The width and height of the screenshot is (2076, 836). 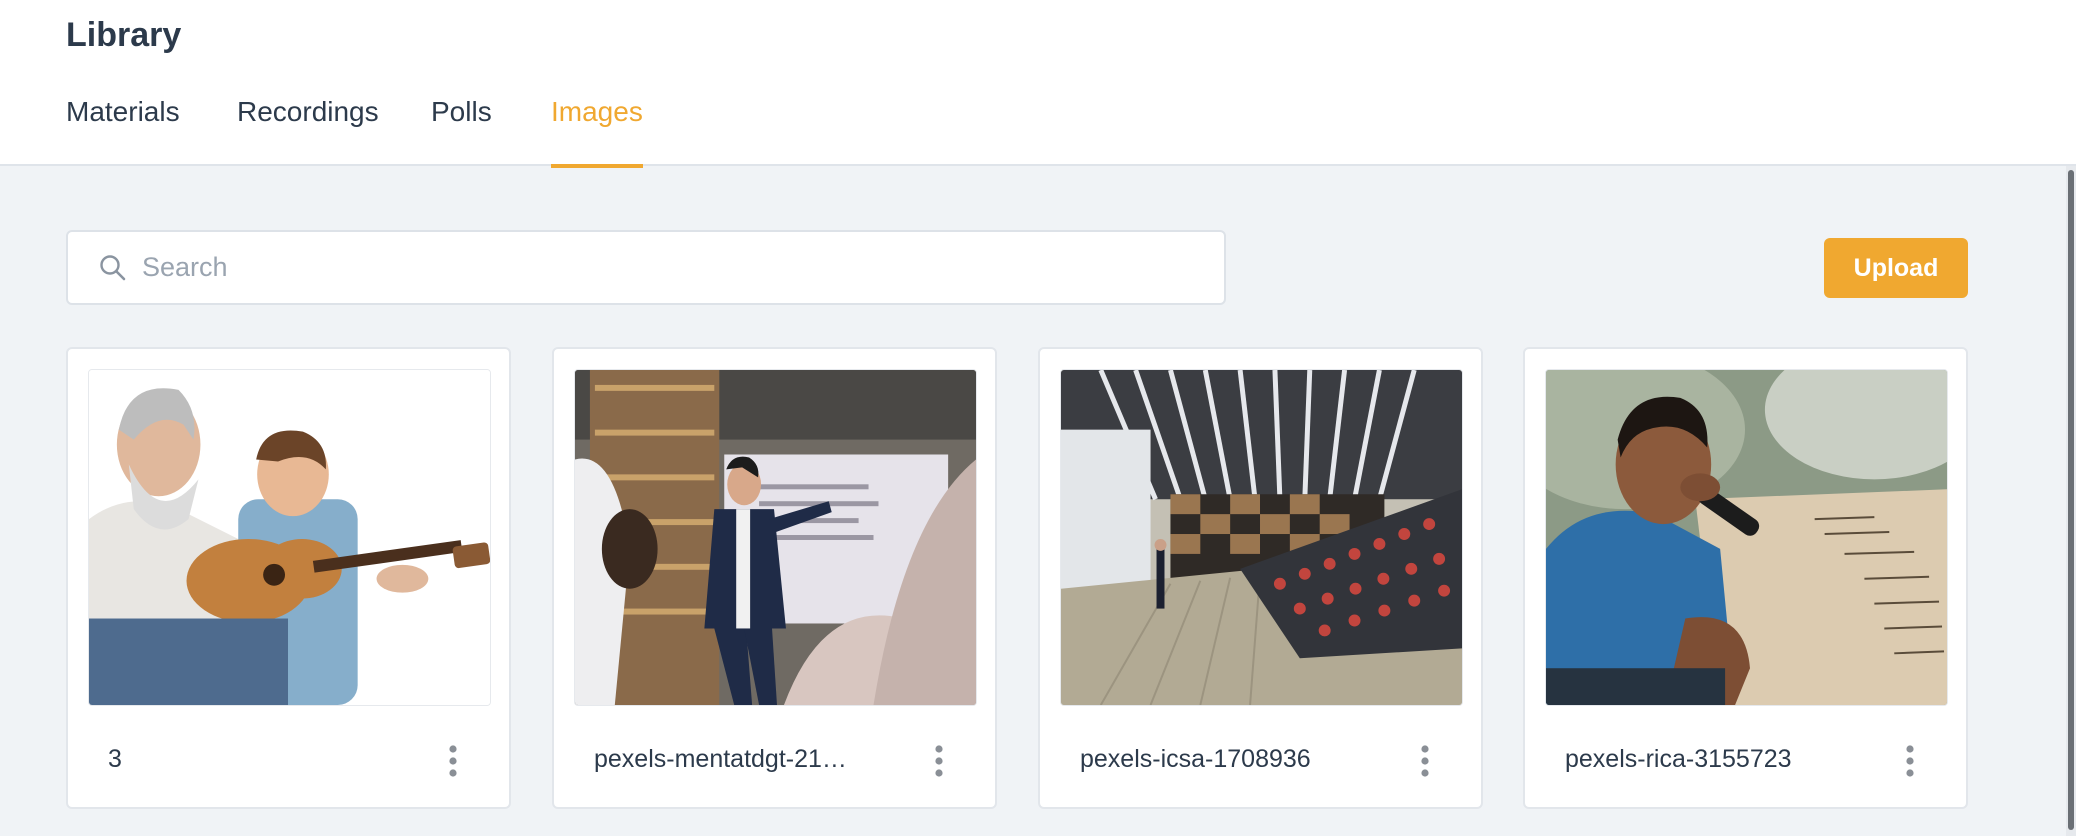 What do you see at coordinates (597, 132) in the screenshot?
I see `tab-images: Images` at bounding box center [597, 132].